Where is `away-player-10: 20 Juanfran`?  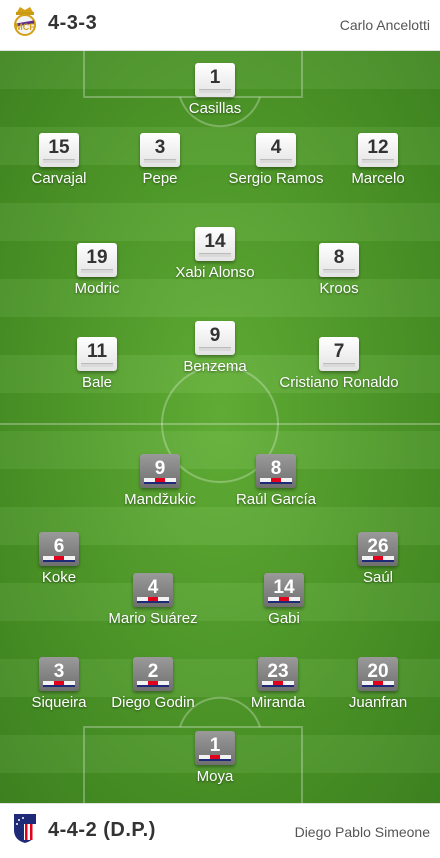
away-player-10: 20 Juanfran is located at coordinates (378, 684).